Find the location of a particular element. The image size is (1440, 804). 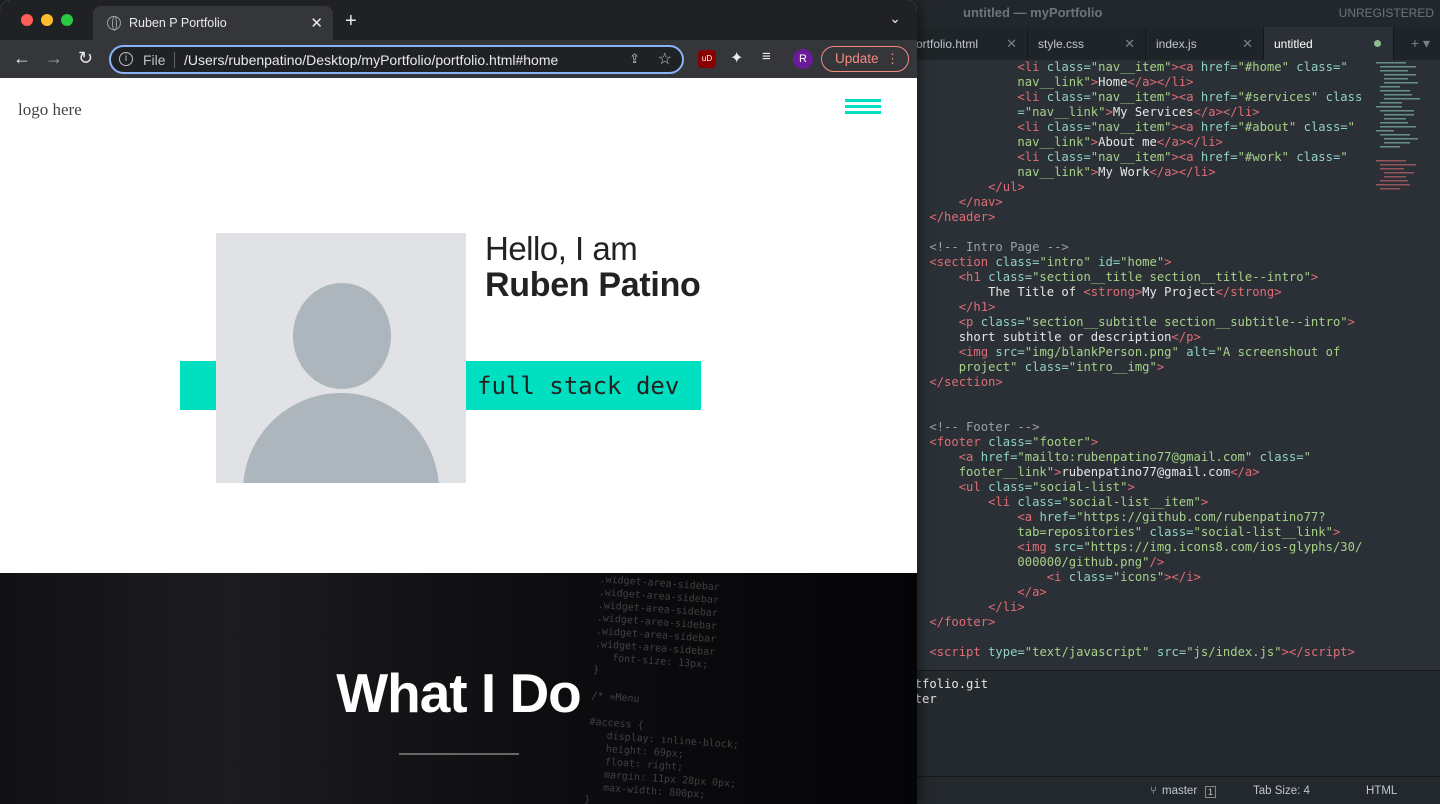

forward-arrow-icon: → is located at coordinates (54, 58).